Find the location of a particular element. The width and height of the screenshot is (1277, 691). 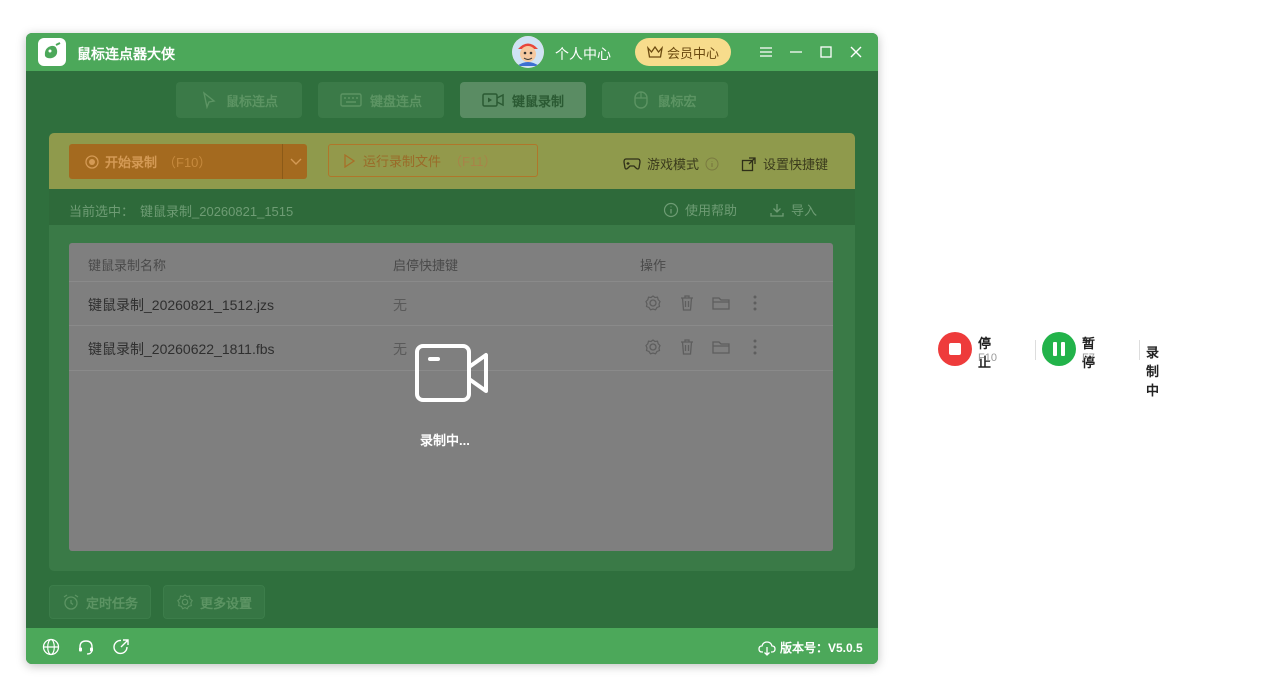

timed-task-button: 定时任务 is located at coordinates (100, 602).